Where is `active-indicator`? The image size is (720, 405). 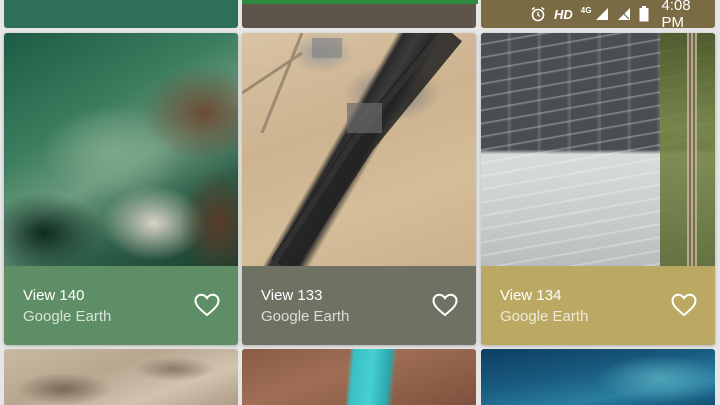
active-indicator is located at coordinates (360, 2).